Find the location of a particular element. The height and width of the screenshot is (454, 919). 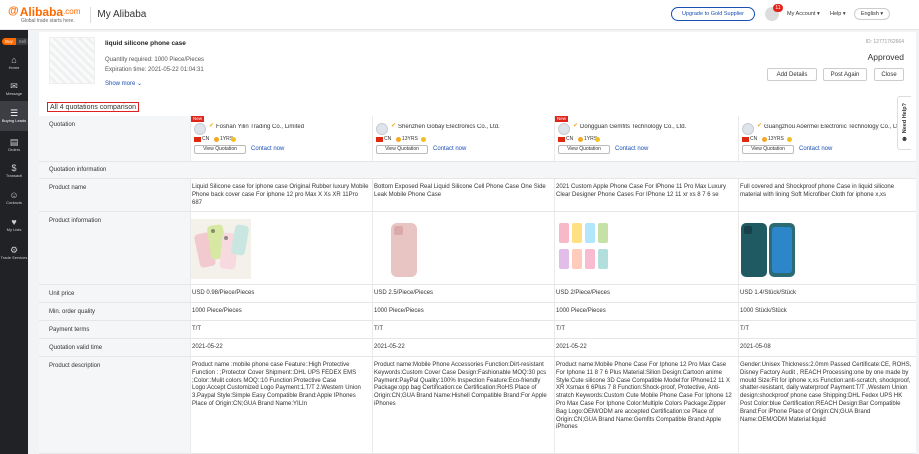

home-icon: ⌂ is located at coordinates (14, 59).